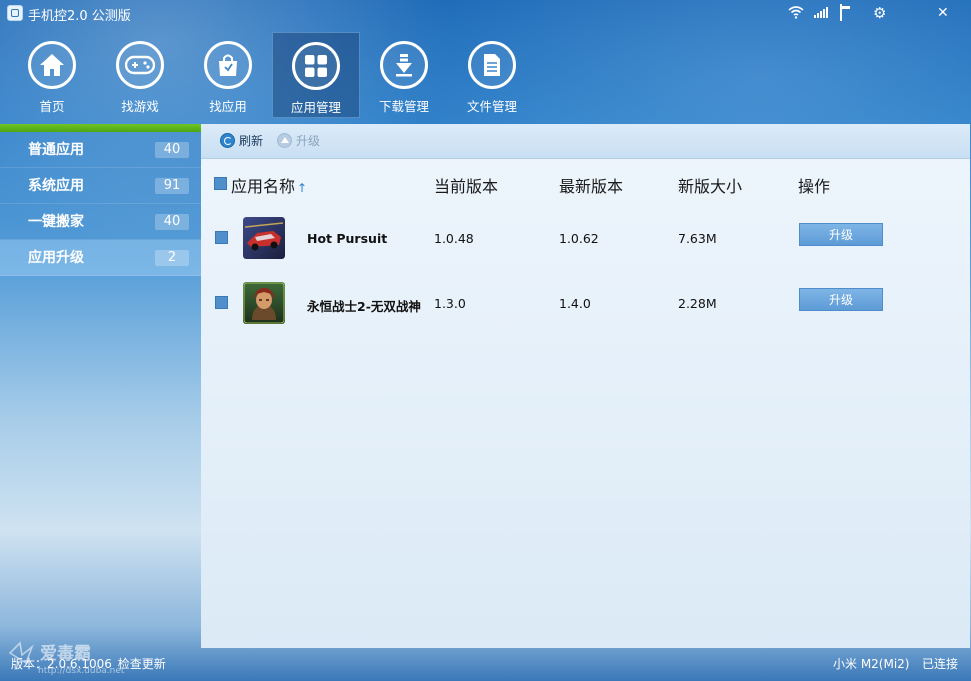 Image resolution: width=971 pixels, height=681 pixels. What do you see at coordinates (264, 303) in the screenshot?
I see `warrior-app-icon` at bounding box center [264, 303].